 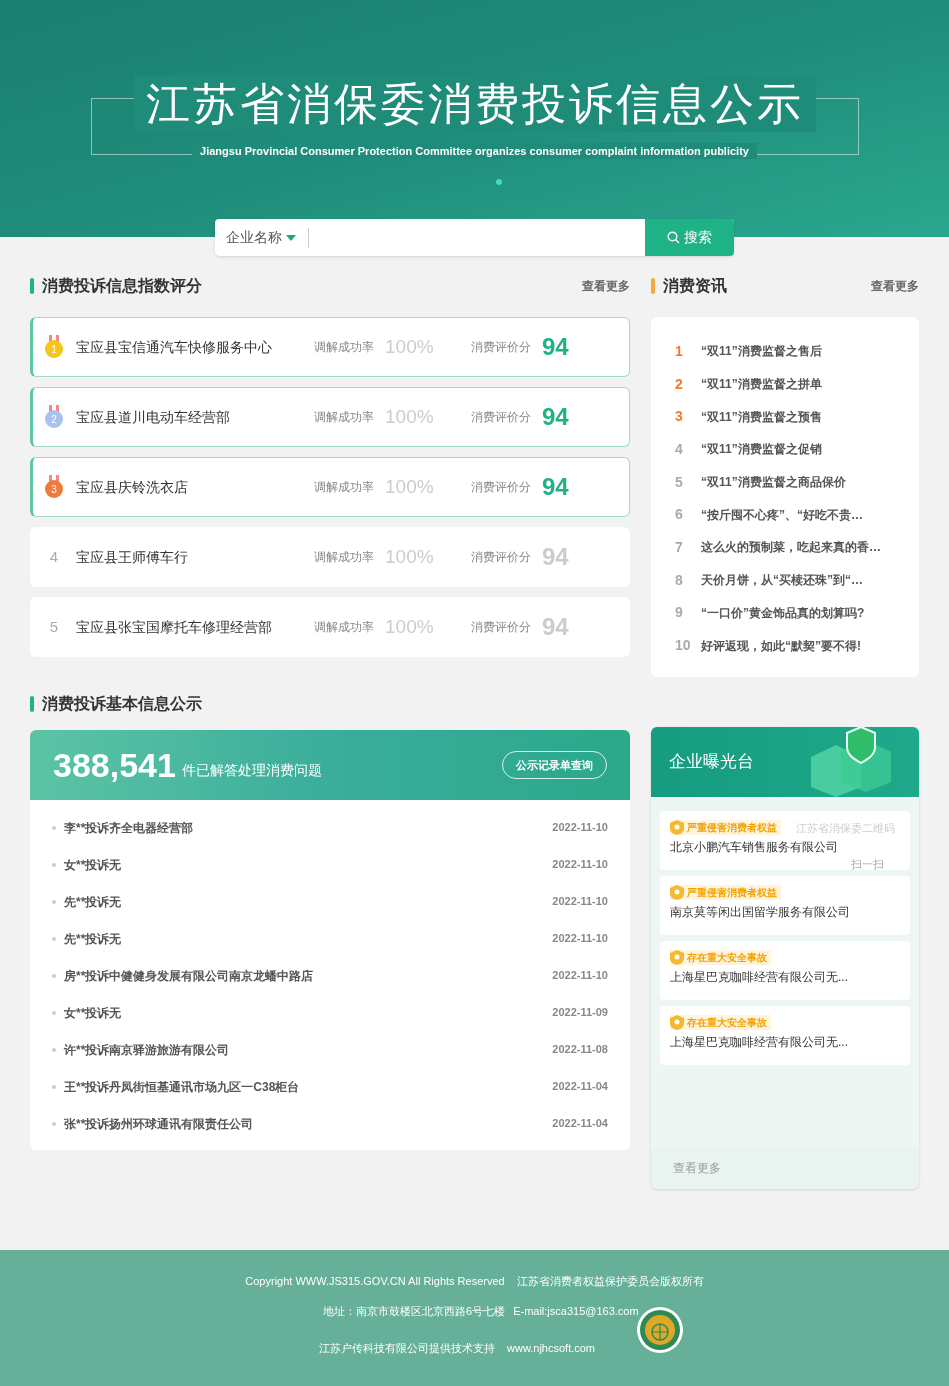 I want to click on rank-number: 5, so click(x=54, y=626).